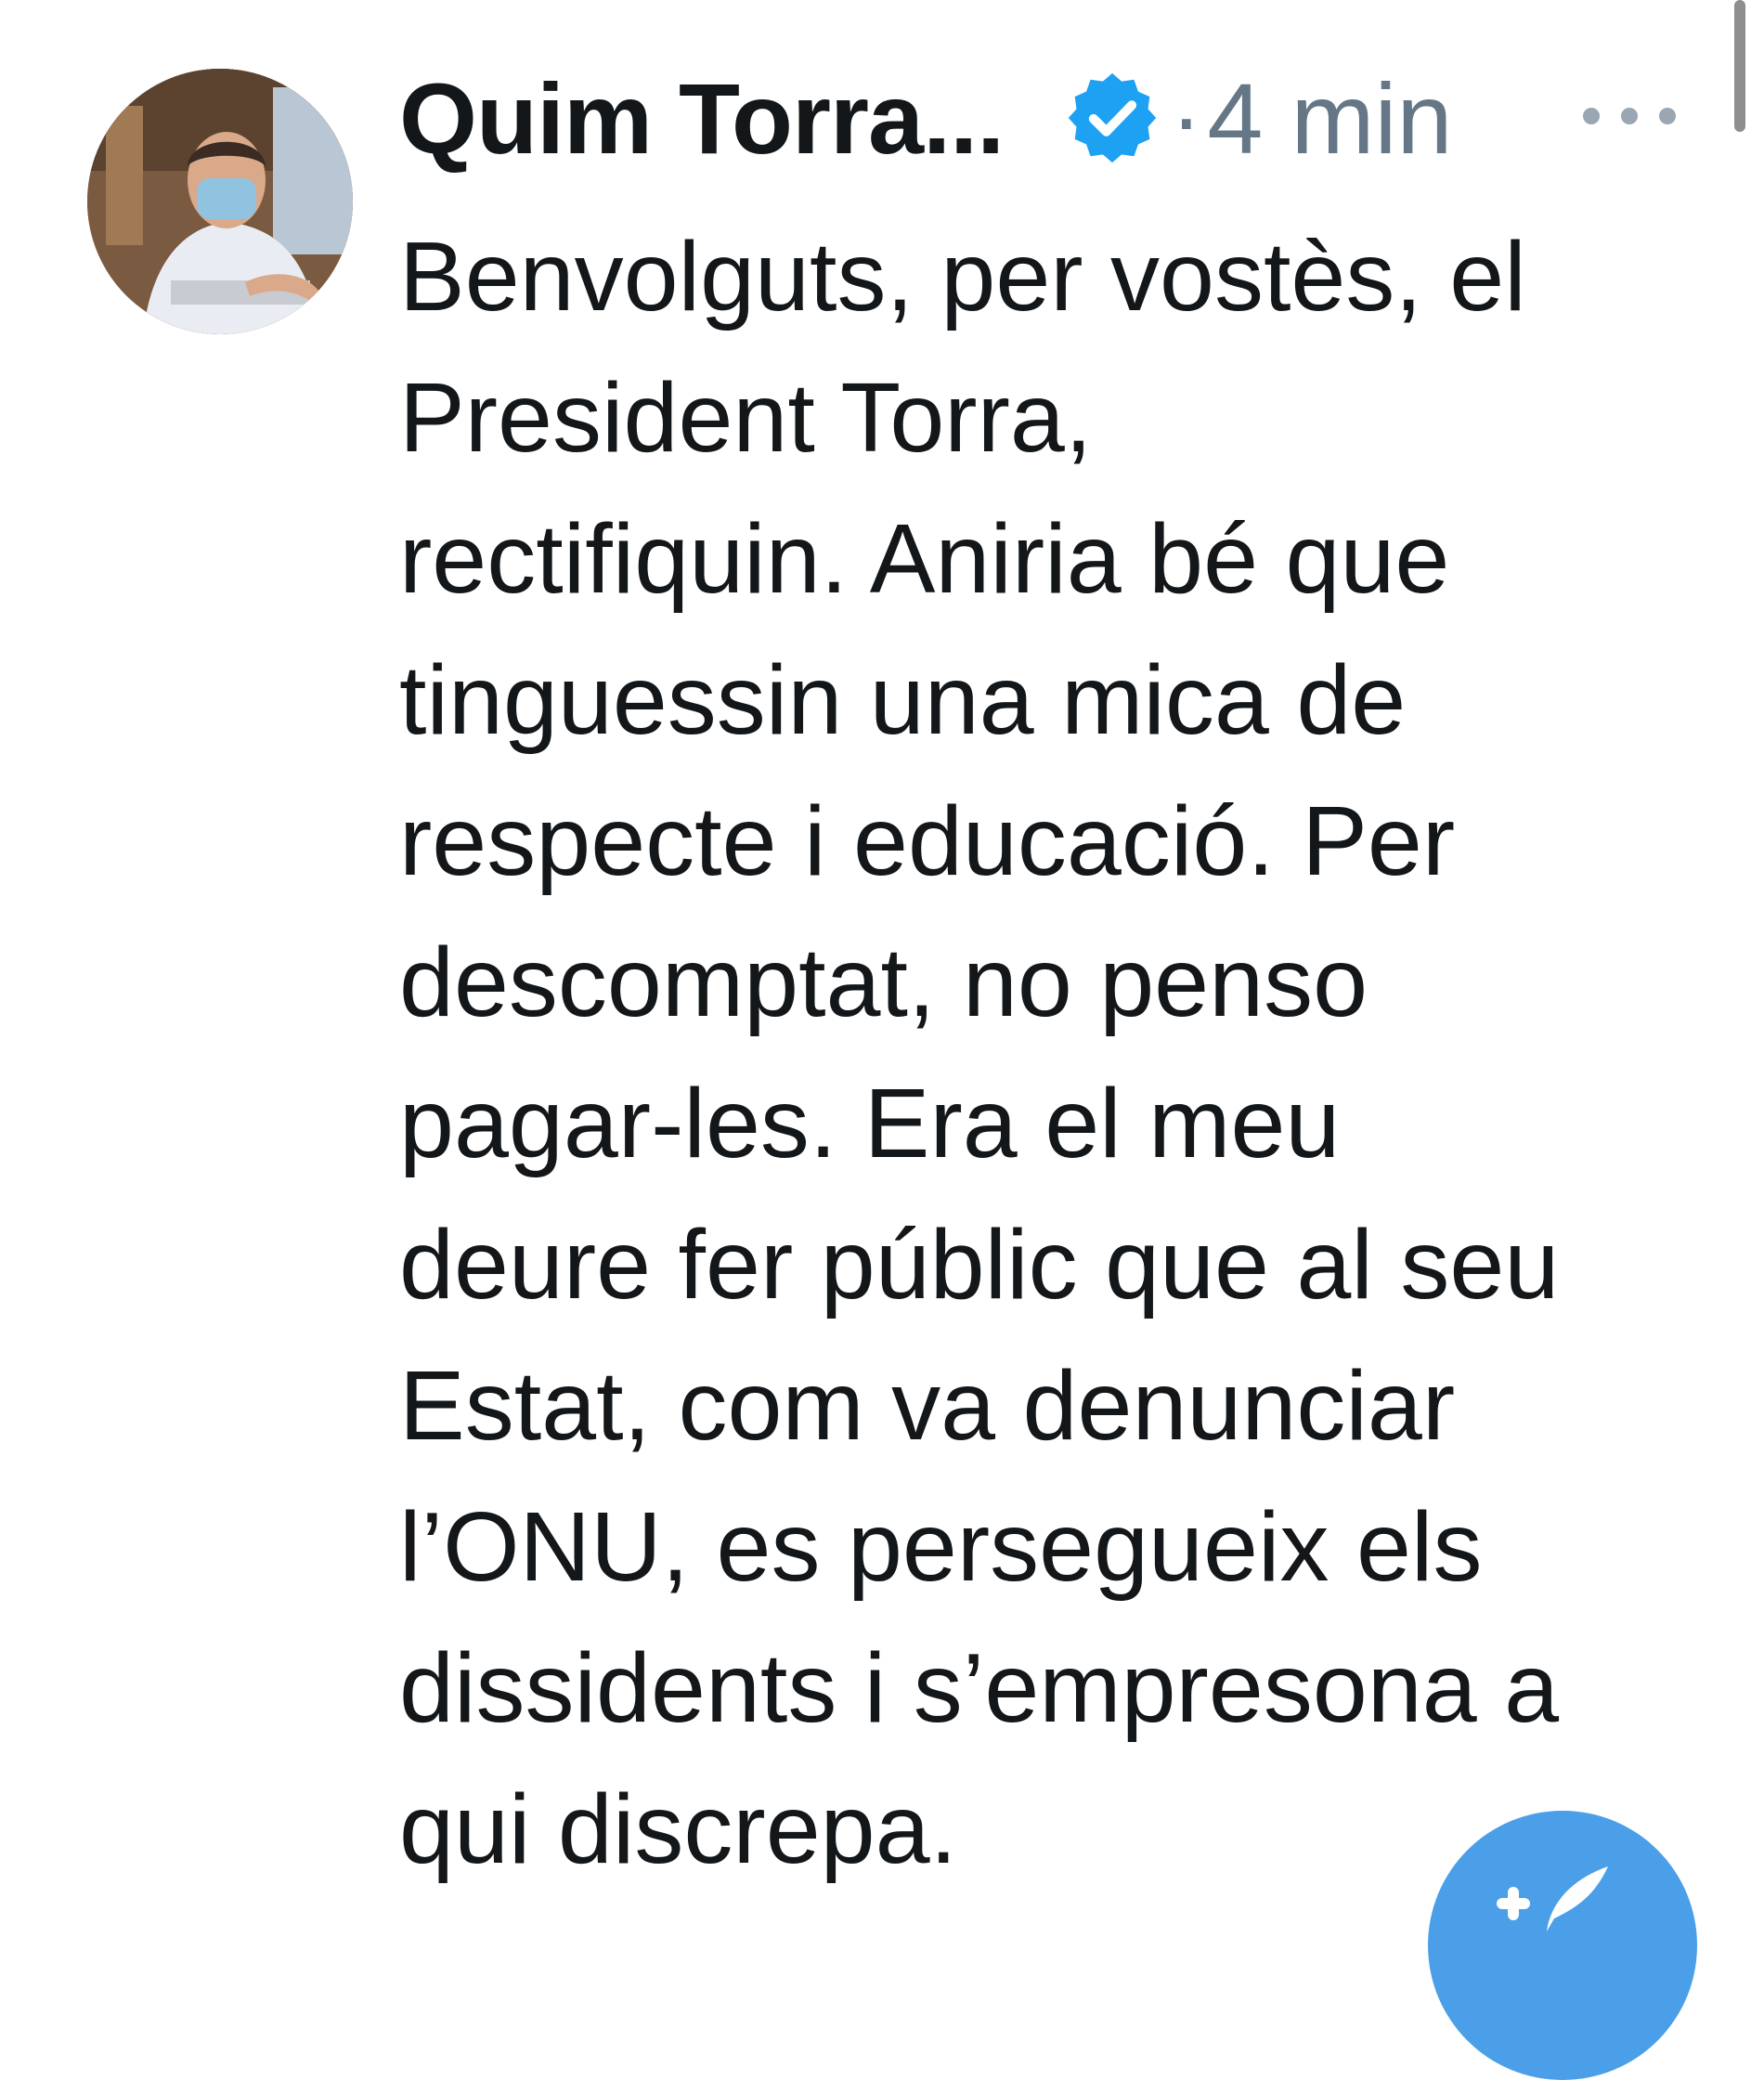 This screenshot has height=2080, width=1764. Describe the element at coordinates (1112, 118) in the screenshot. I see `verified-badge-icon` at that location.